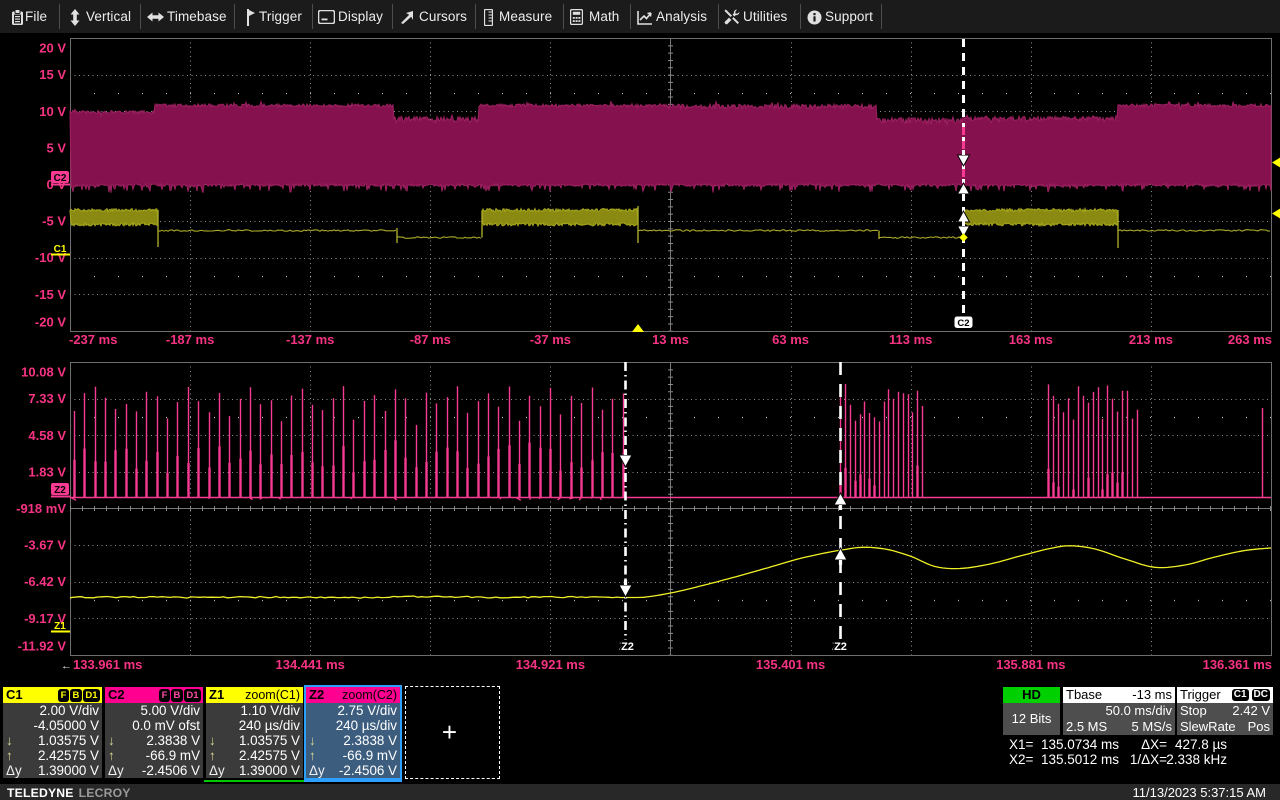  I want to click on svg-text: 20 V, so click(52, 48).